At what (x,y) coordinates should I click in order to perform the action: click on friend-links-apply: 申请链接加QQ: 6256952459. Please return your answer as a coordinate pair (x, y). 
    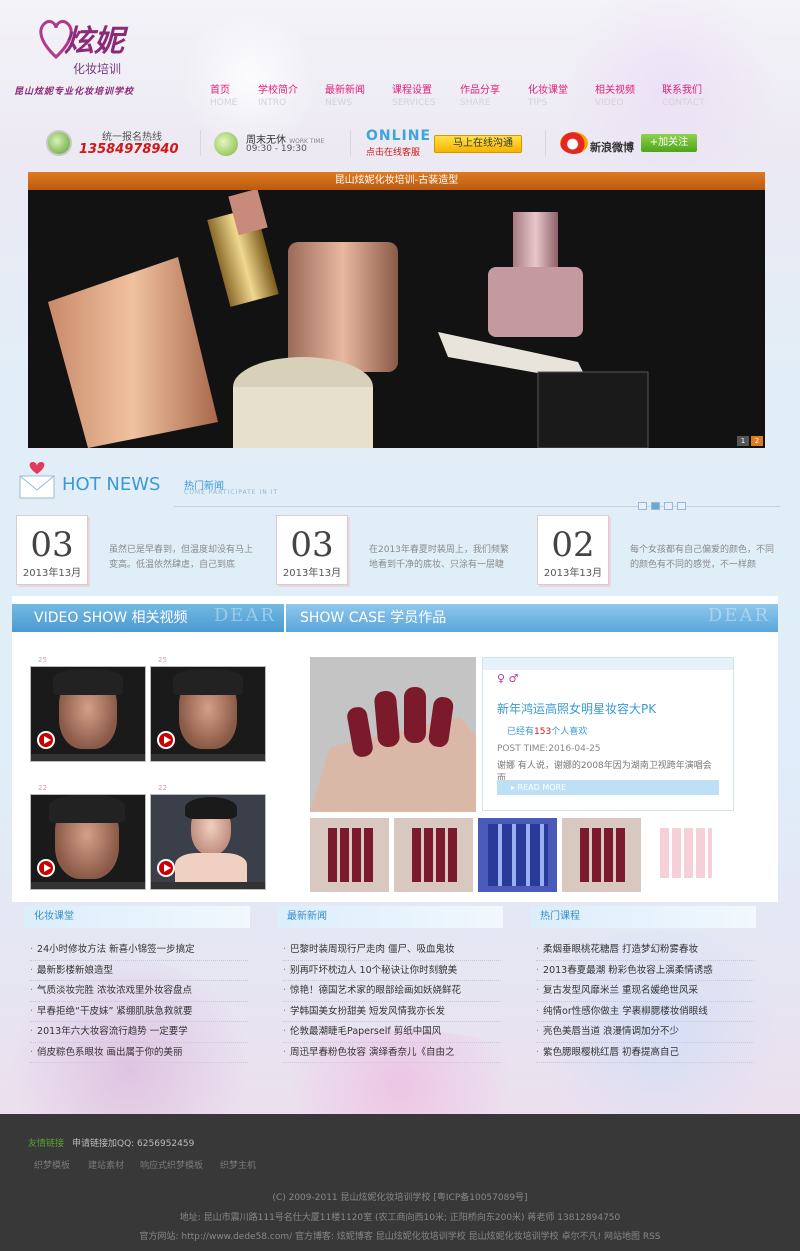
    Looking at the image, I should click on (133, 1144).